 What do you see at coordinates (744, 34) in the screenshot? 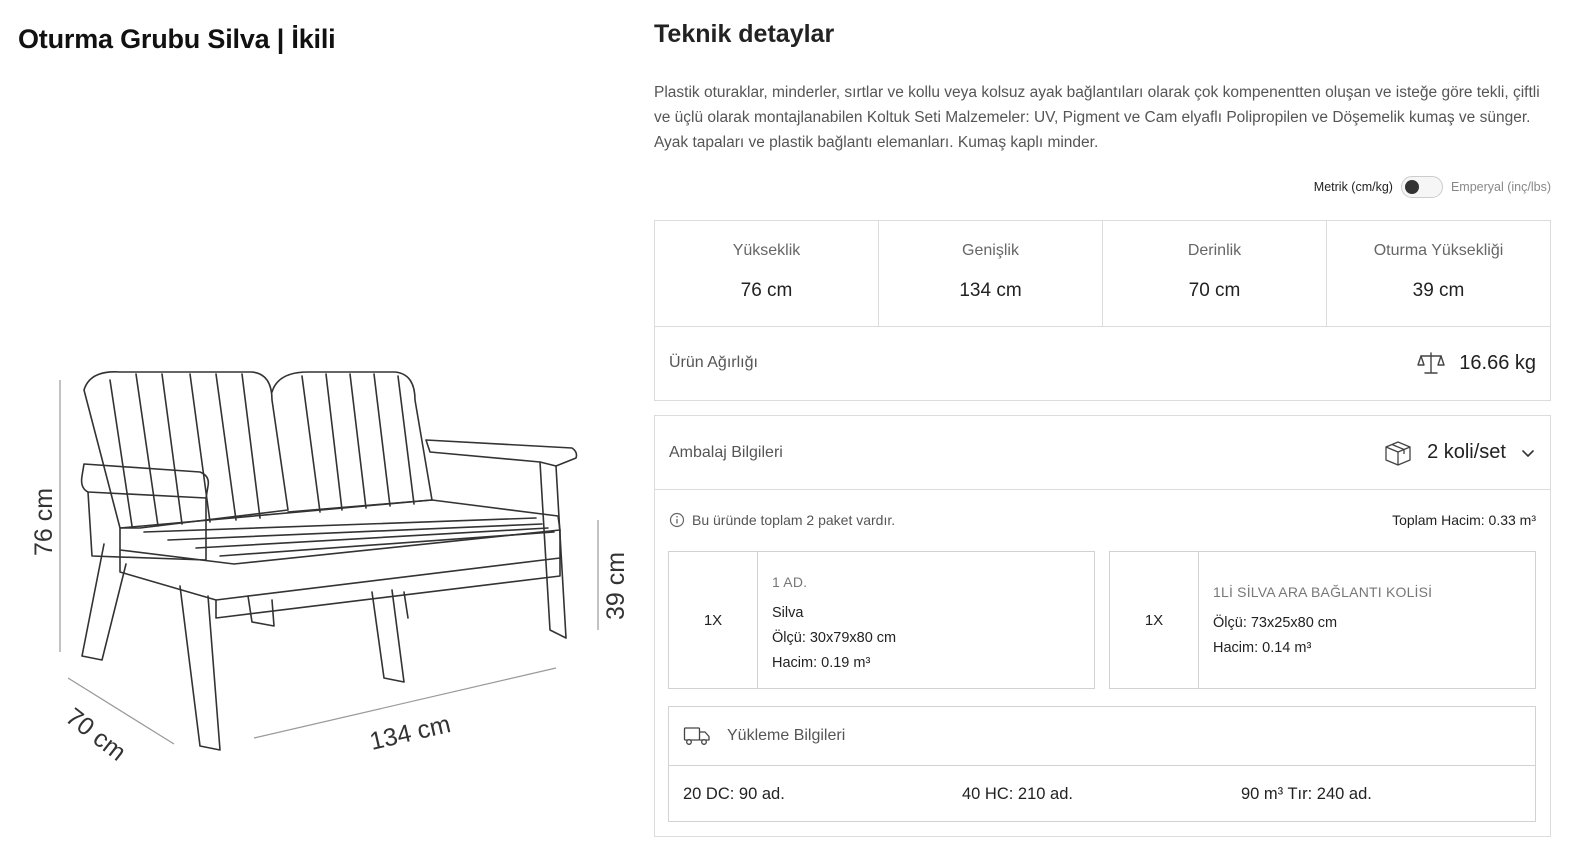
I see `section-title: Teknik detaylar` at bounding box center [744, 34].